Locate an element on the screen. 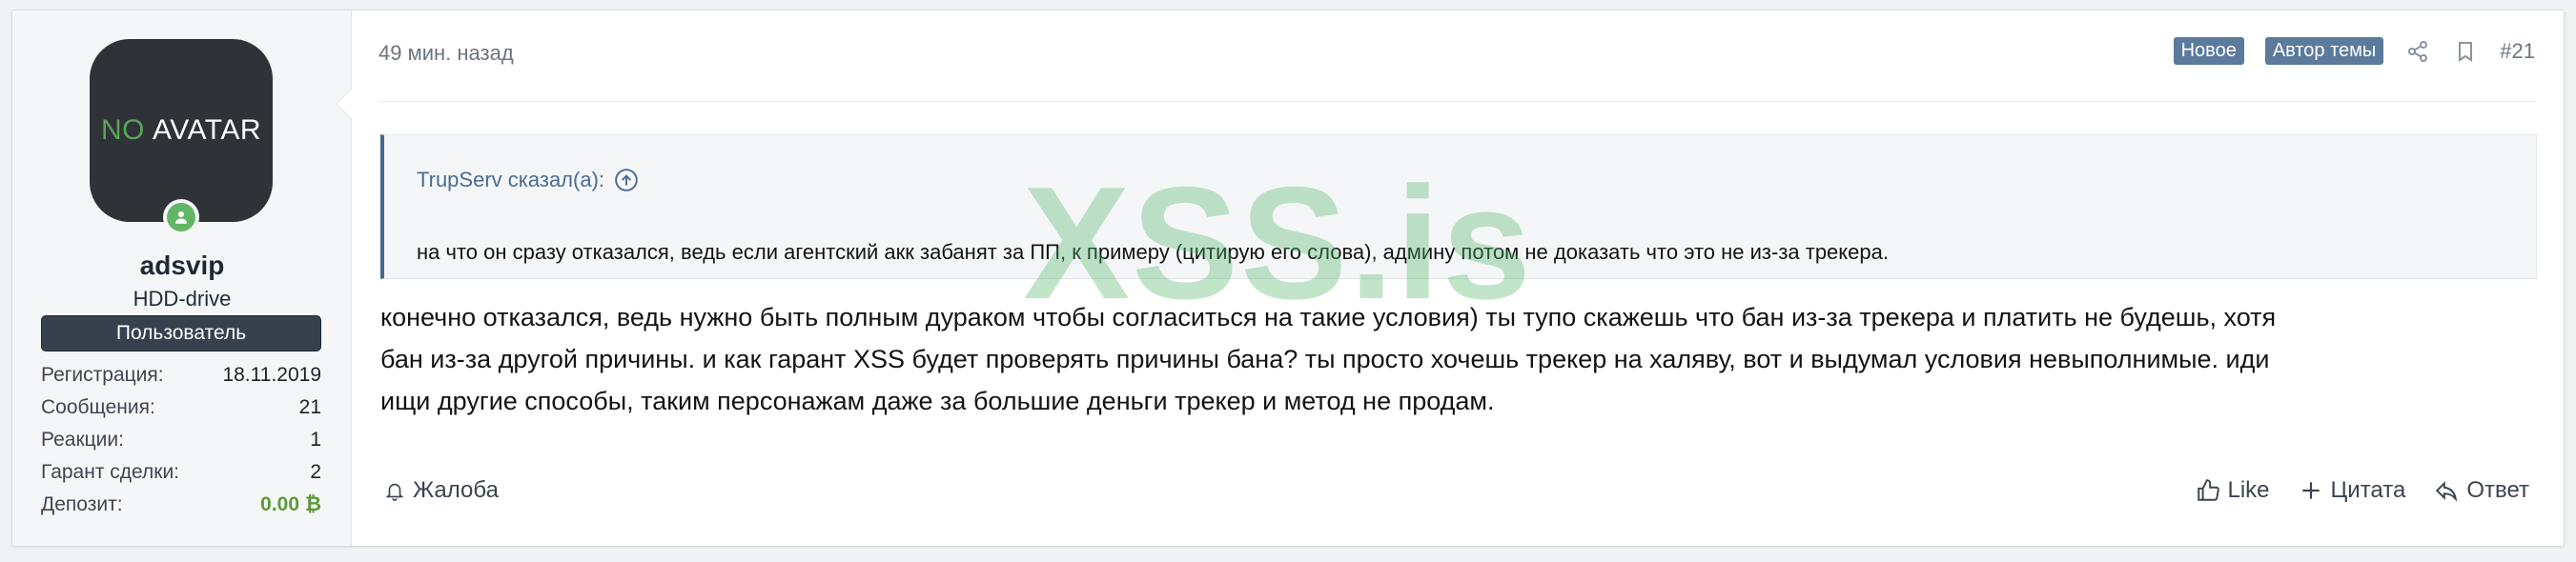 This screenshot has height=562, width=2576. username-link: adsvip is located at coordinates (182, 266).